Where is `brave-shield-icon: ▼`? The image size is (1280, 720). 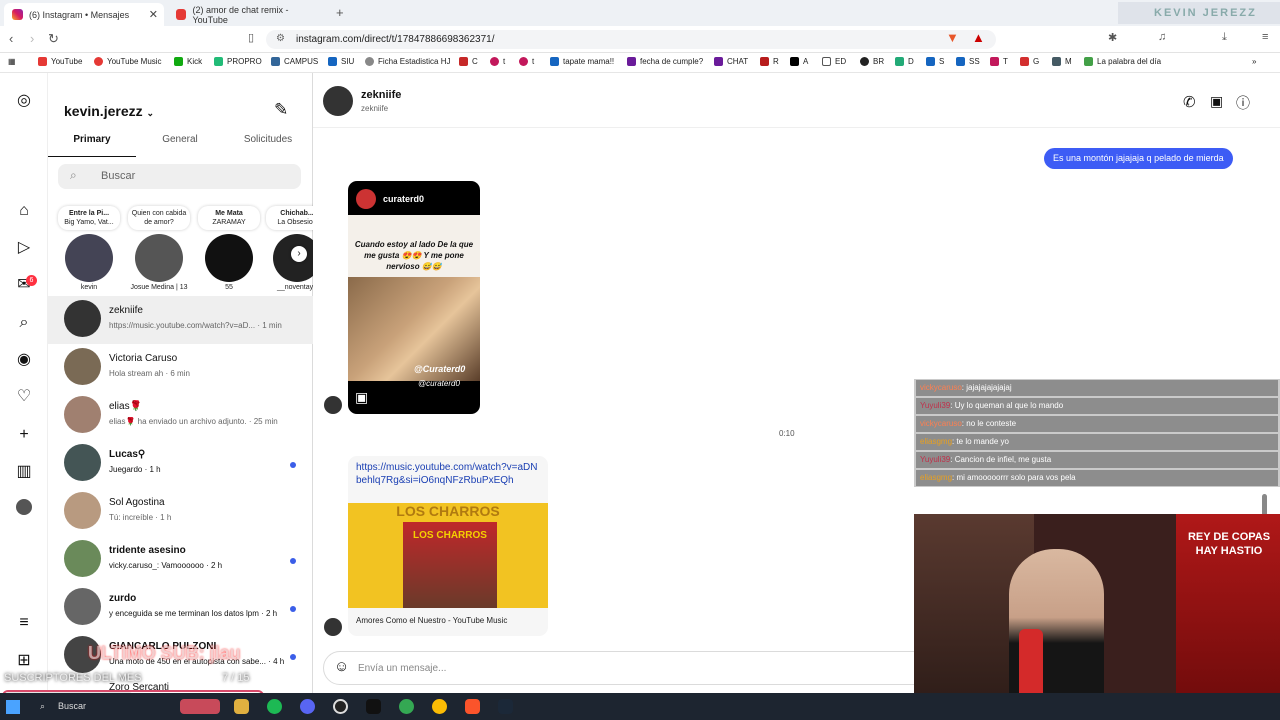 brave-shield-icon: ▼ is located at coordinates (952, 37).